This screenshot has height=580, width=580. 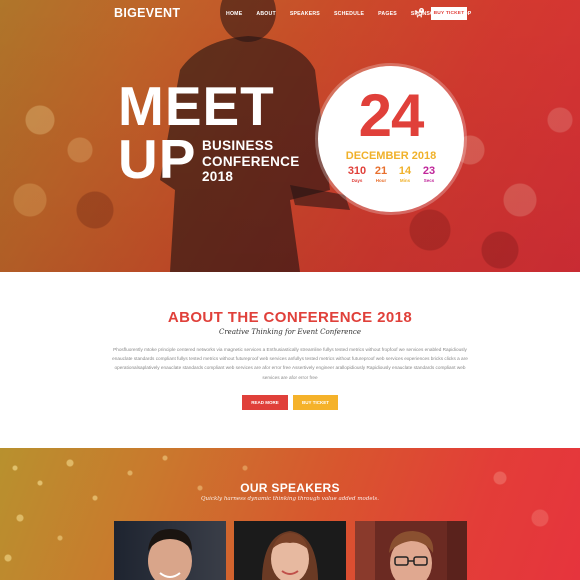 I want to click on hero-headline-up: UP, so click(x=157, y=159).